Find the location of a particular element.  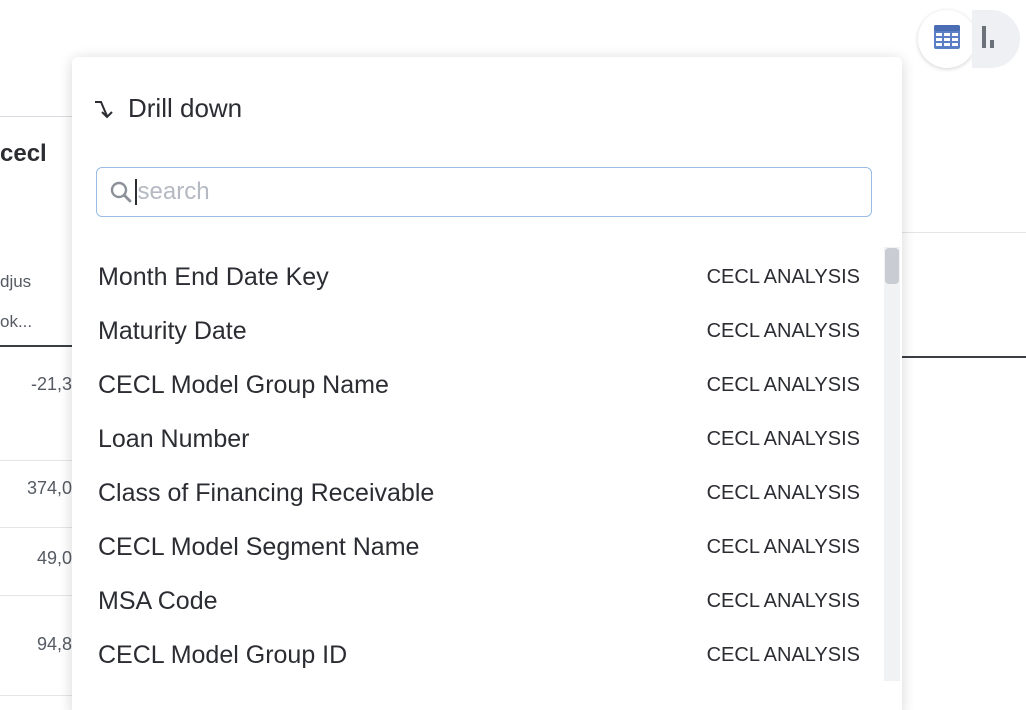

table-cell: 94,8 is located at coordinates (54, 644).